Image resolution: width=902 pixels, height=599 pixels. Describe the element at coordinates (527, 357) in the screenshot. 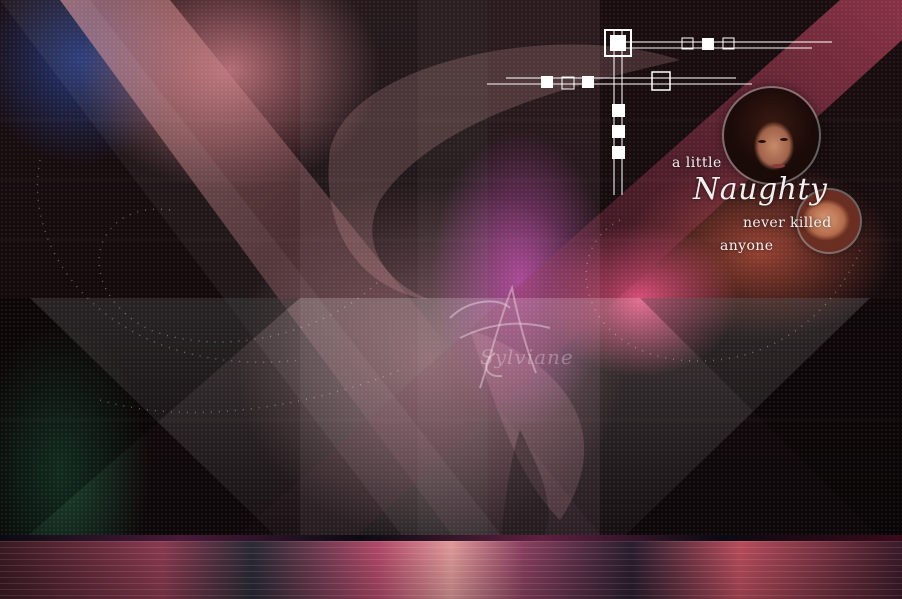

I see `watermark-signature: Sylviane` at that location.